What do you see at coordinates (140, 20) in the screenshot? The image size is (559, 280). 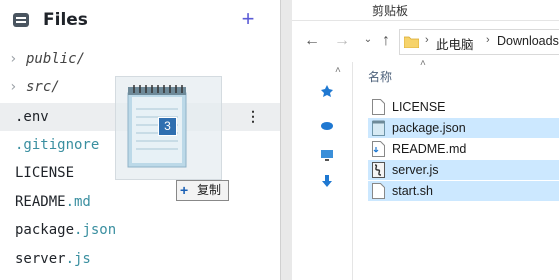 I see `files-header: Files +` at bounding box center [140, 20].